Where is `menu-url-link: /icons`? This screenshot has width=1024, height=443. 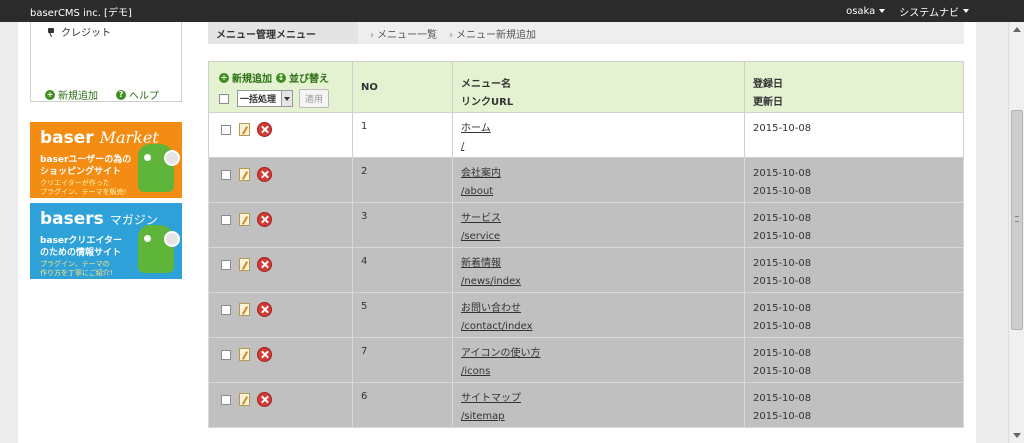
menu-url-link: /icons is located at coordinates (475, 372).